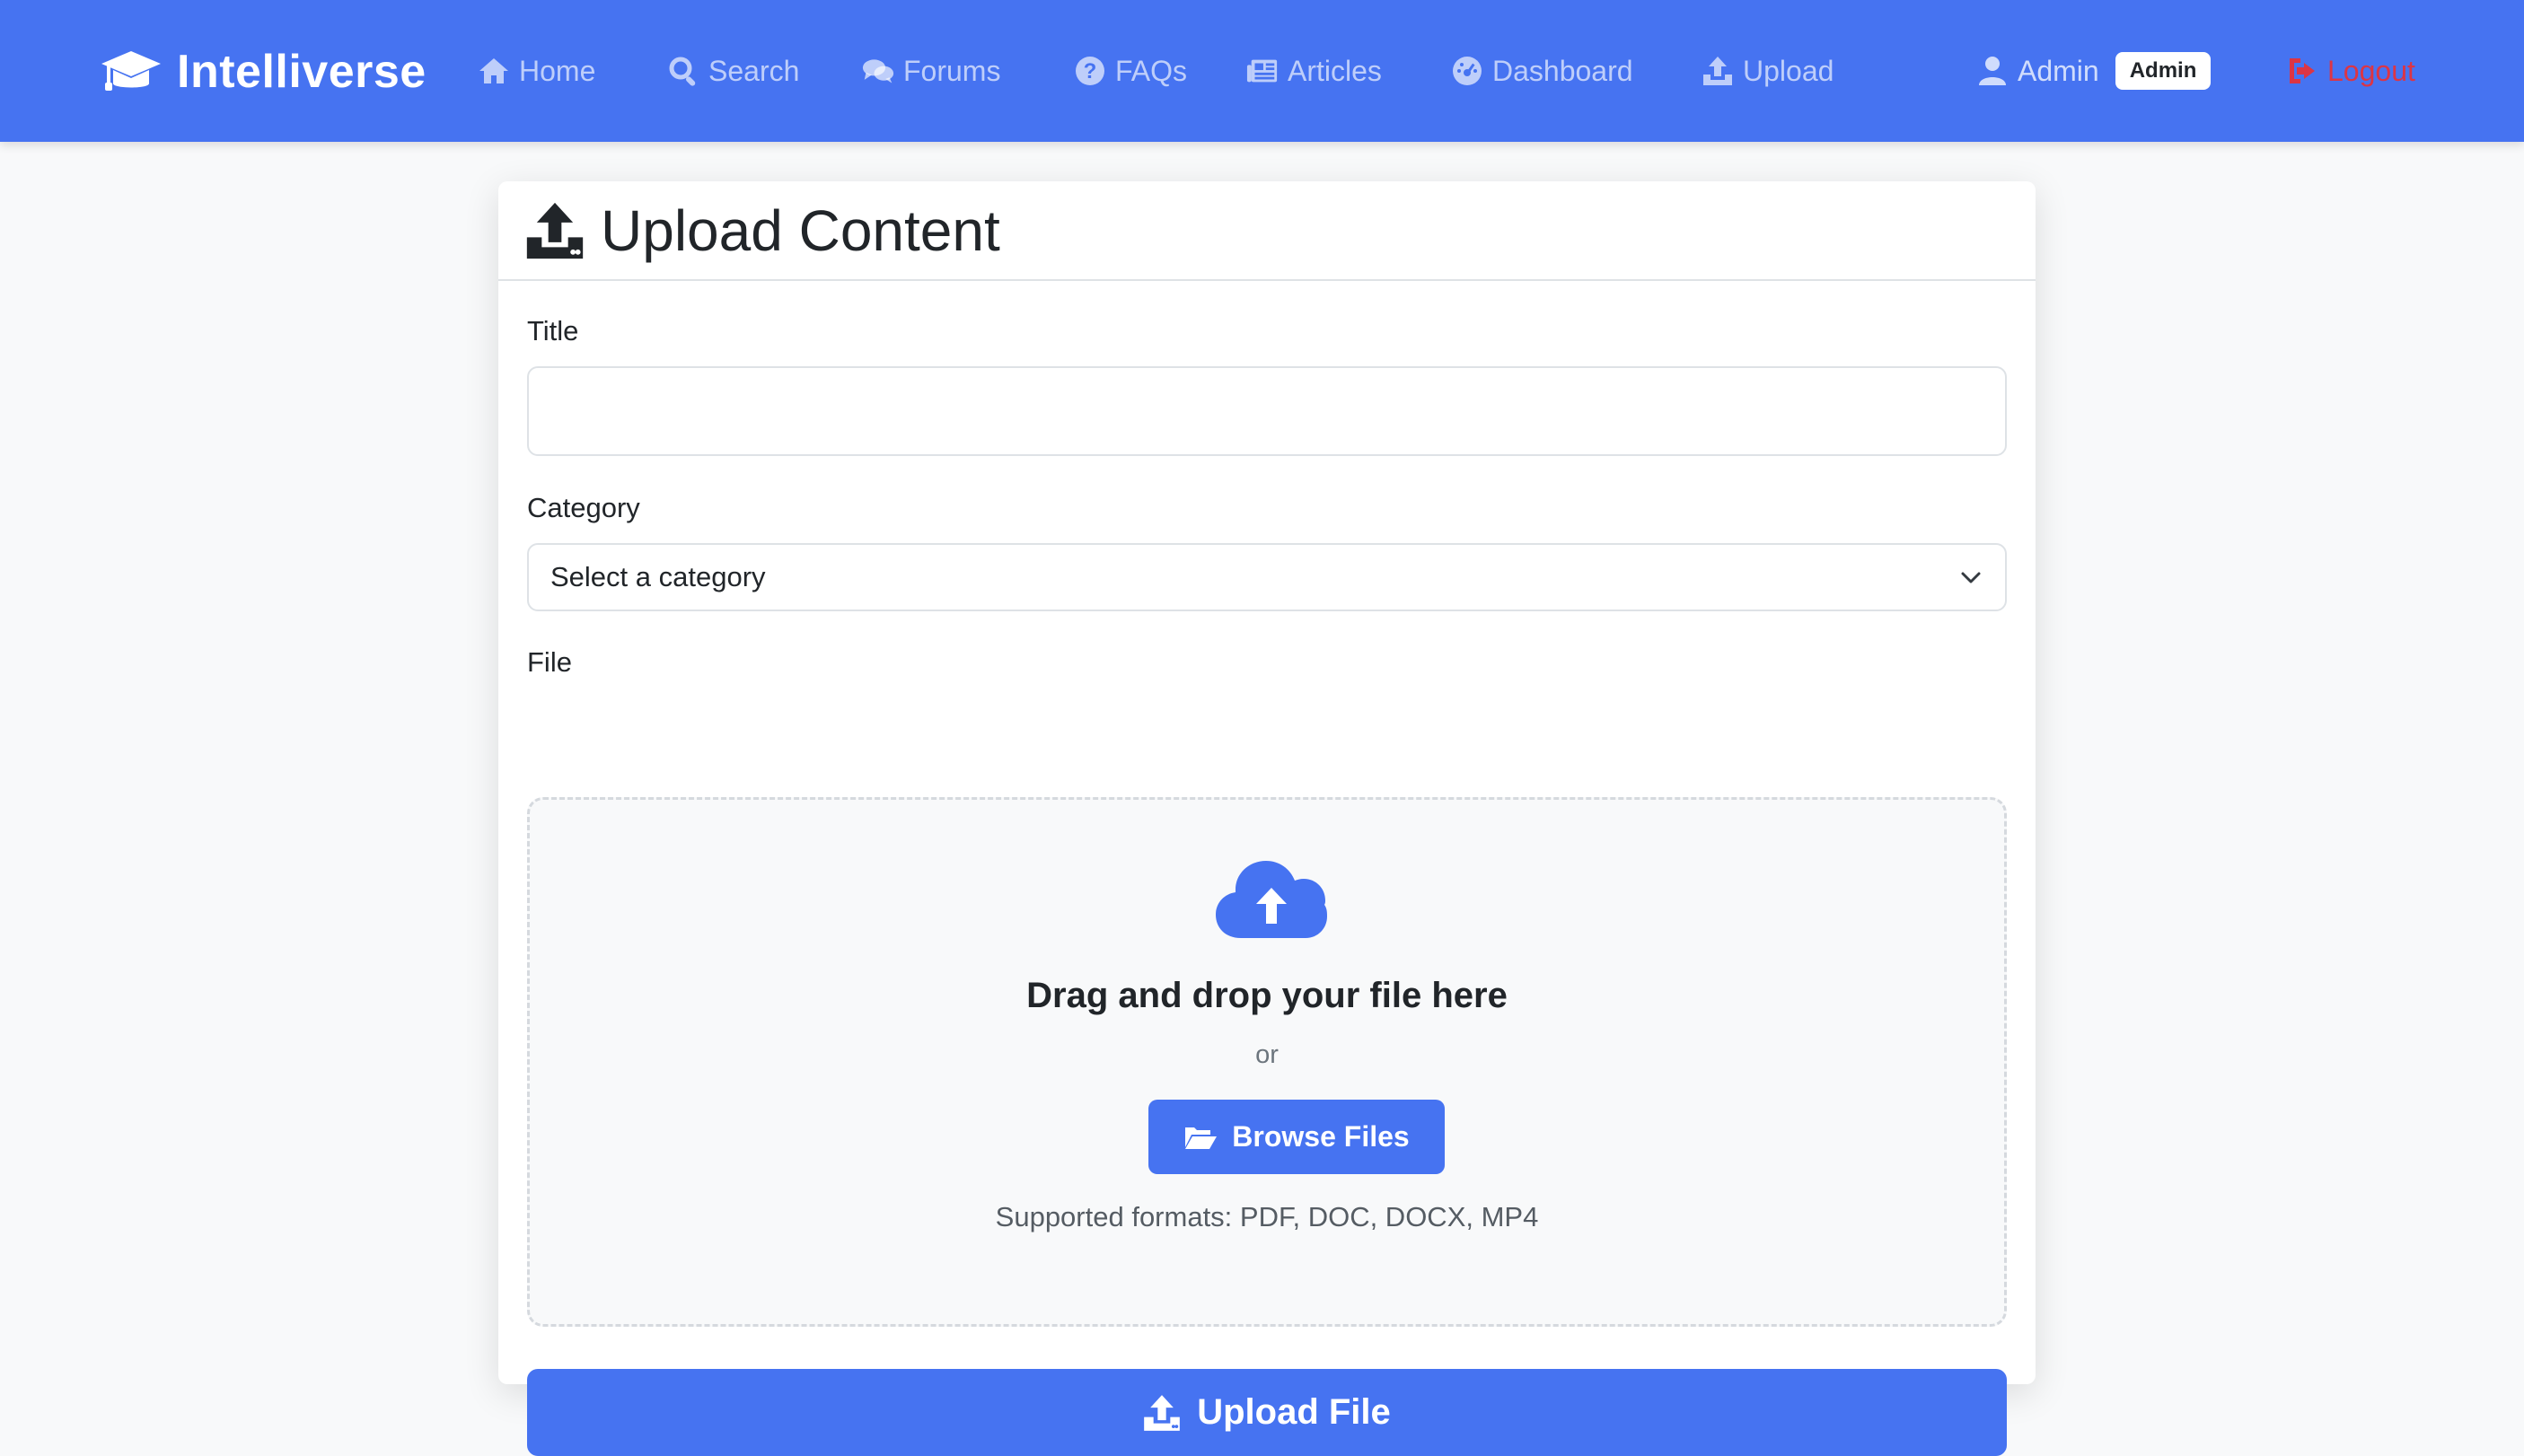 This screenshot has width=2524, height=1456. What do you see at coordinates (1267, 411) in the screenshot?
I see `title-input` at bounding box center [1267, 411].